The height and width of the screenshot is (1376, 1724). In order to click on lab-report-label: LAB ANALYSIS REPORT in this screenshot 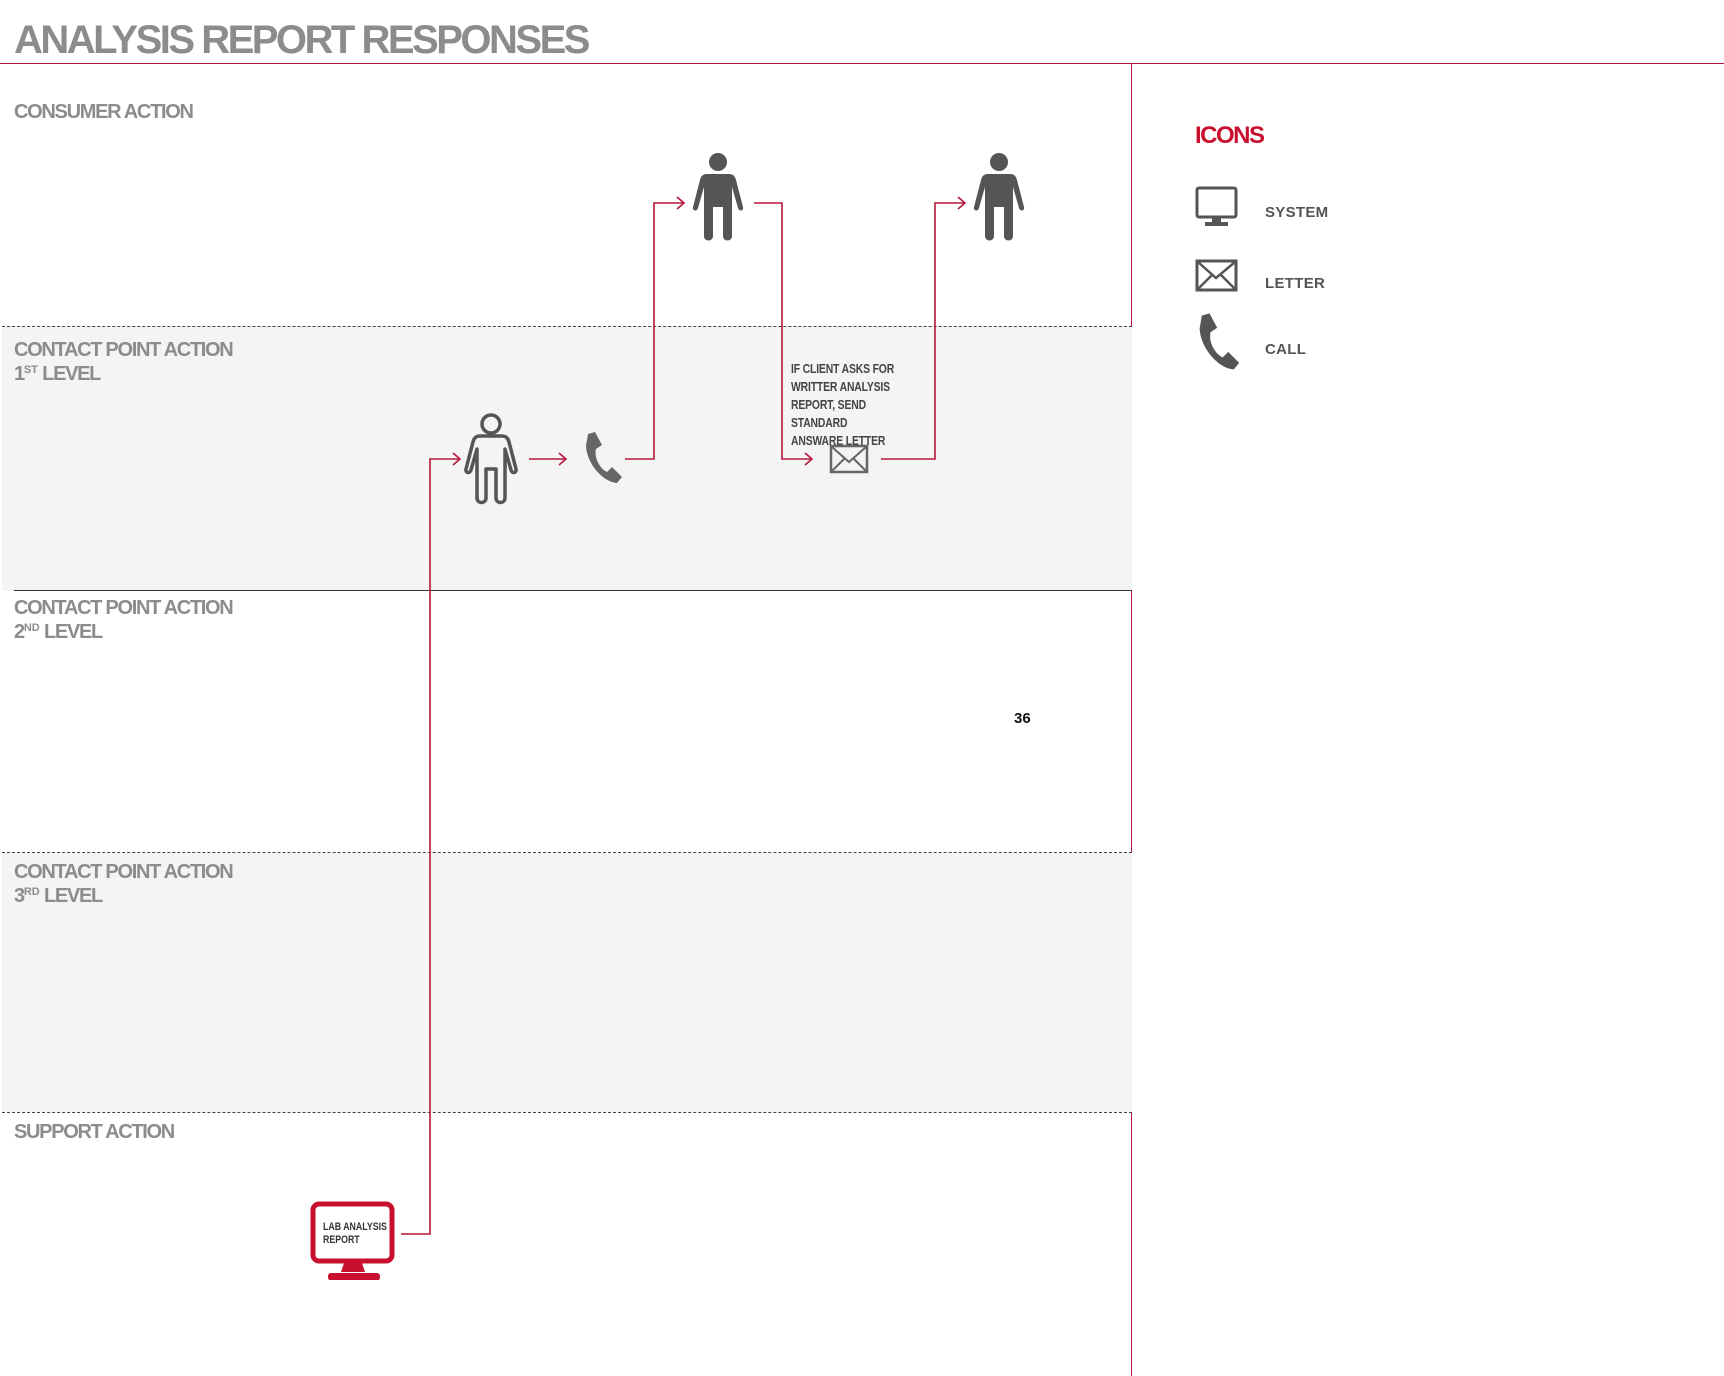, I will do `click(355, 1233)`.